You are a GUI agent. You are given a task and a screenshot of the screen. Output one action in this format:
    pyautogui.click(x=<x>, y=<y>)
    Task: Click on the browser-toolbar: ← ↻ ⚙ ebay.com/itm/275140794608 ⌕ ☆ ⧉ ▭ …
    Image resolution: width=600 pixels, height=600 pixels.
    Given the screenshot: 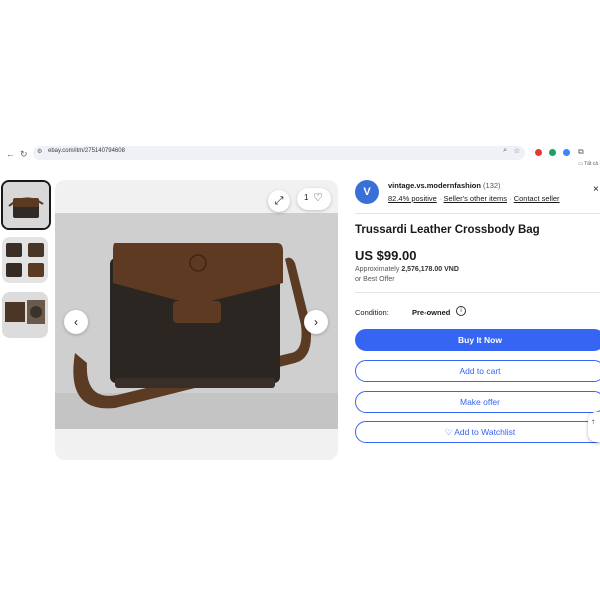 What is the action you would take?
    pyautogui.click(x=300, y=158)
    